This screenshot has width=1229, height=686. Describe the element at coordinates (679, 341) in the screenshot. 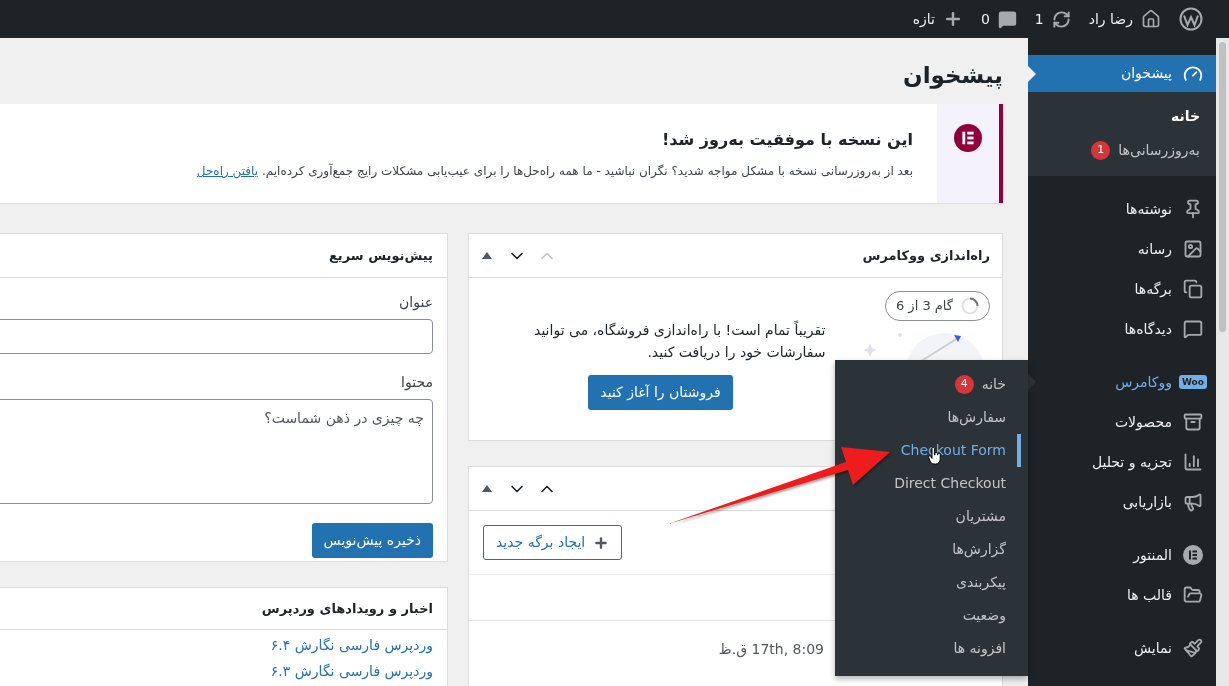

I see `setup-message: تقریباً تمام است! با راه‌اندازی فروشگاه، می توانید سفارشات خود را دریافت کنید.` at that location.